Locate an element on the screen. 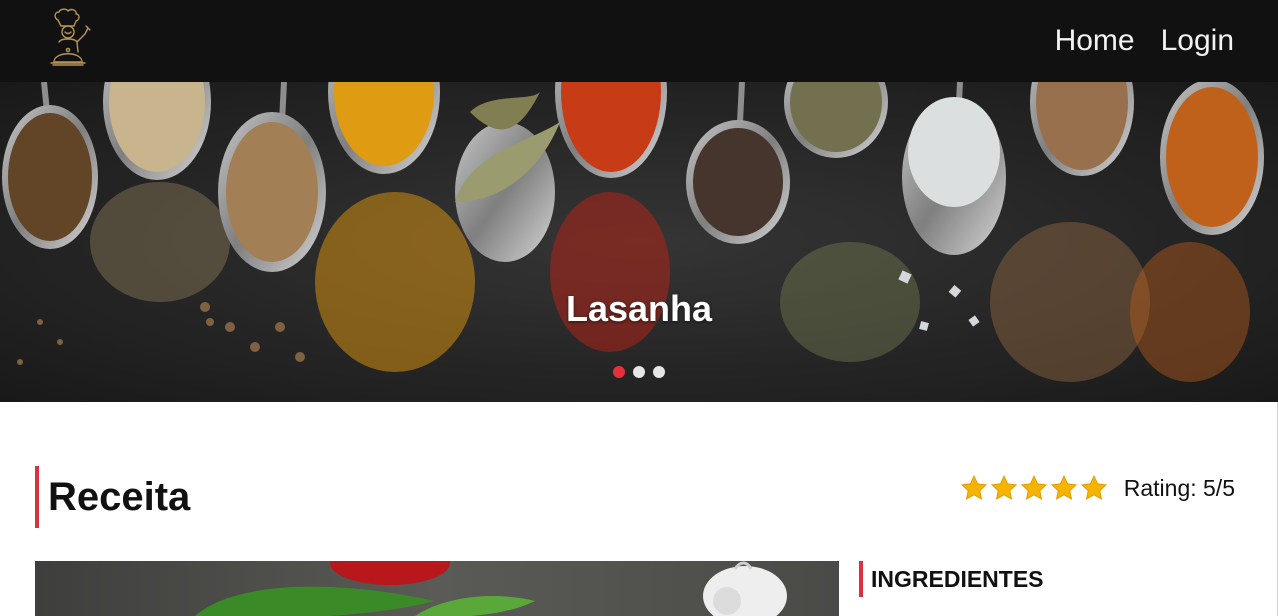  ingredients-title: INGREDIENTES is located at coordinates (957, 578).